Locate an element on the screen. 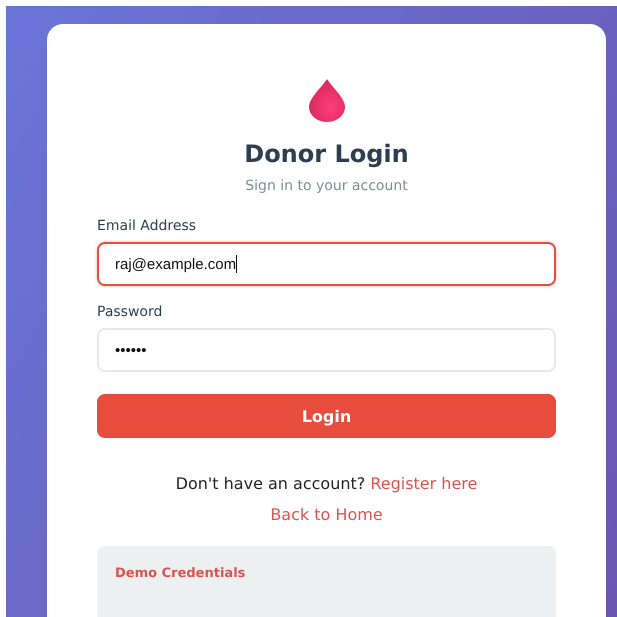 The height and width of the screenshot is (617, 617). register-link: Register here is located at coordinates (424, 483).